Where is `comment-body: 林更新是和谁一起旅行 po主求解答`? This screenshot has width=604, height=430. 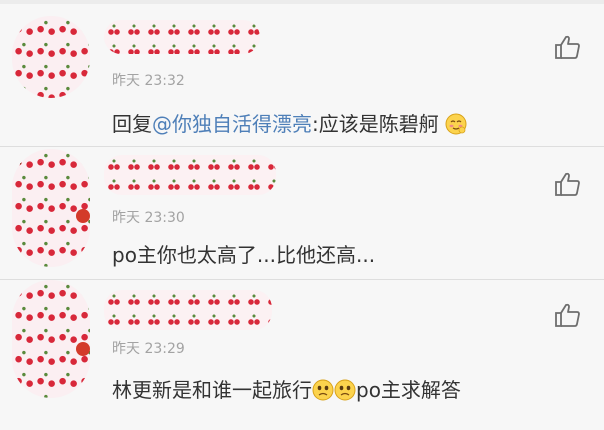 comment-body: 林更新是和谁一起旅行 po主求解答 is located at coordinates (286, 388).